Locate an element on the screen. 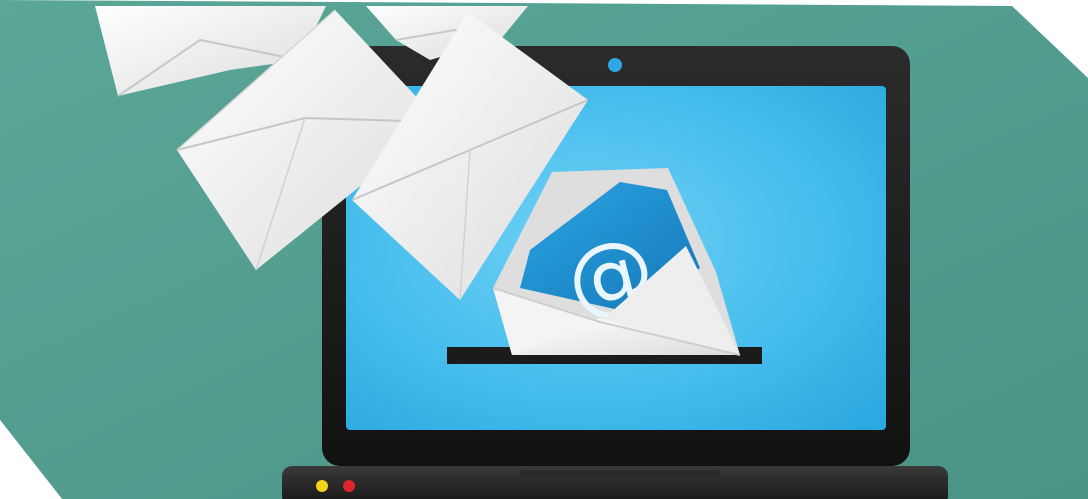 The image size is (1088, 499). indicator-light-red is located at coordinates (349, 486).